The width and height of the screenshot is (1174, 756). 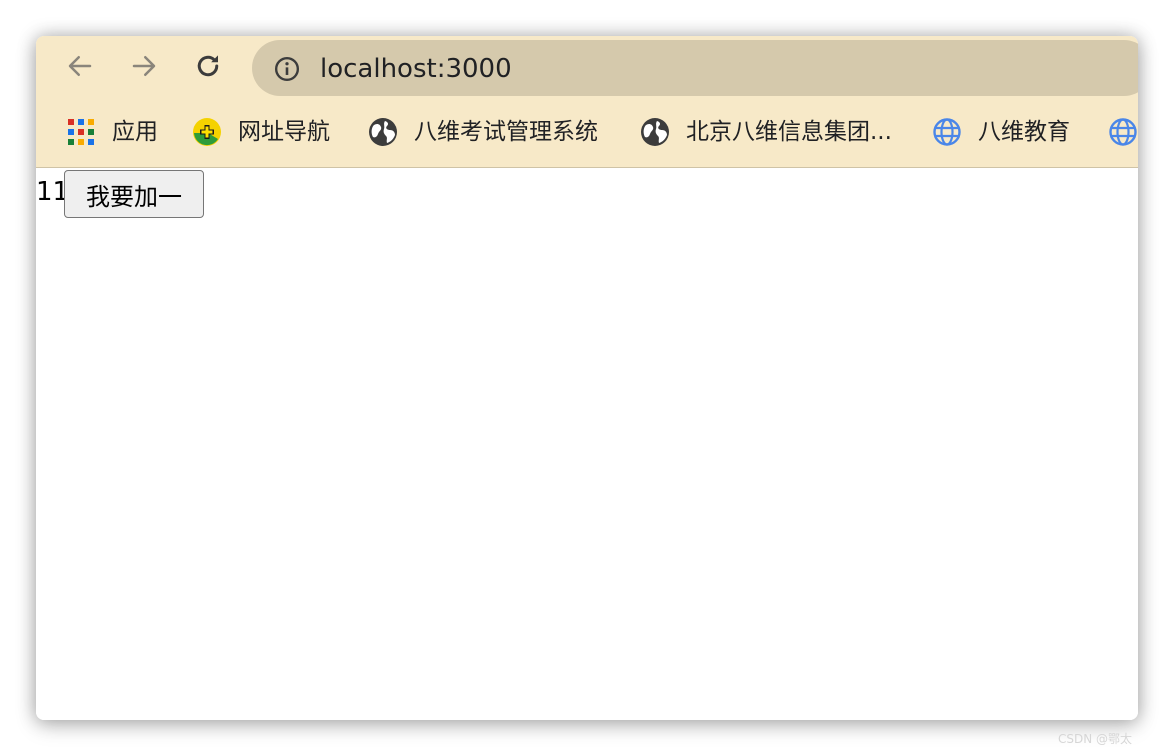 I want to click on watermark: CSDN @鄂太, so click(x=1095, y=739).